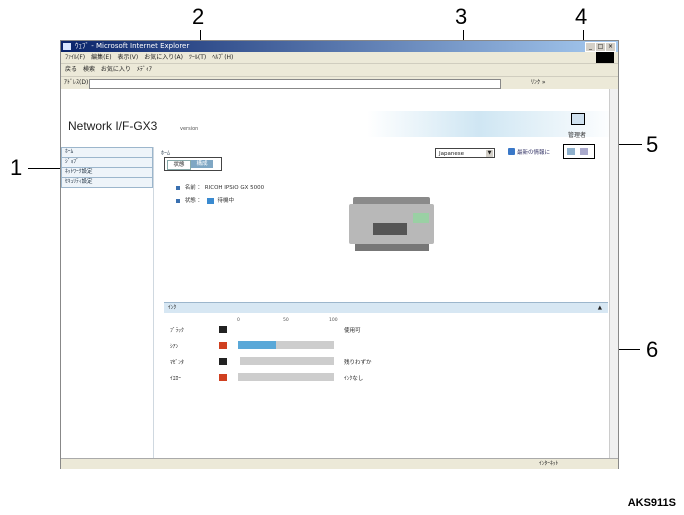 The height and width of the screenshot is (515, 684). What do you see at coordinates (533, 152) in the screenshot?
I see `refresh-link: 最新の情報に` at bounding box center [533, 152].